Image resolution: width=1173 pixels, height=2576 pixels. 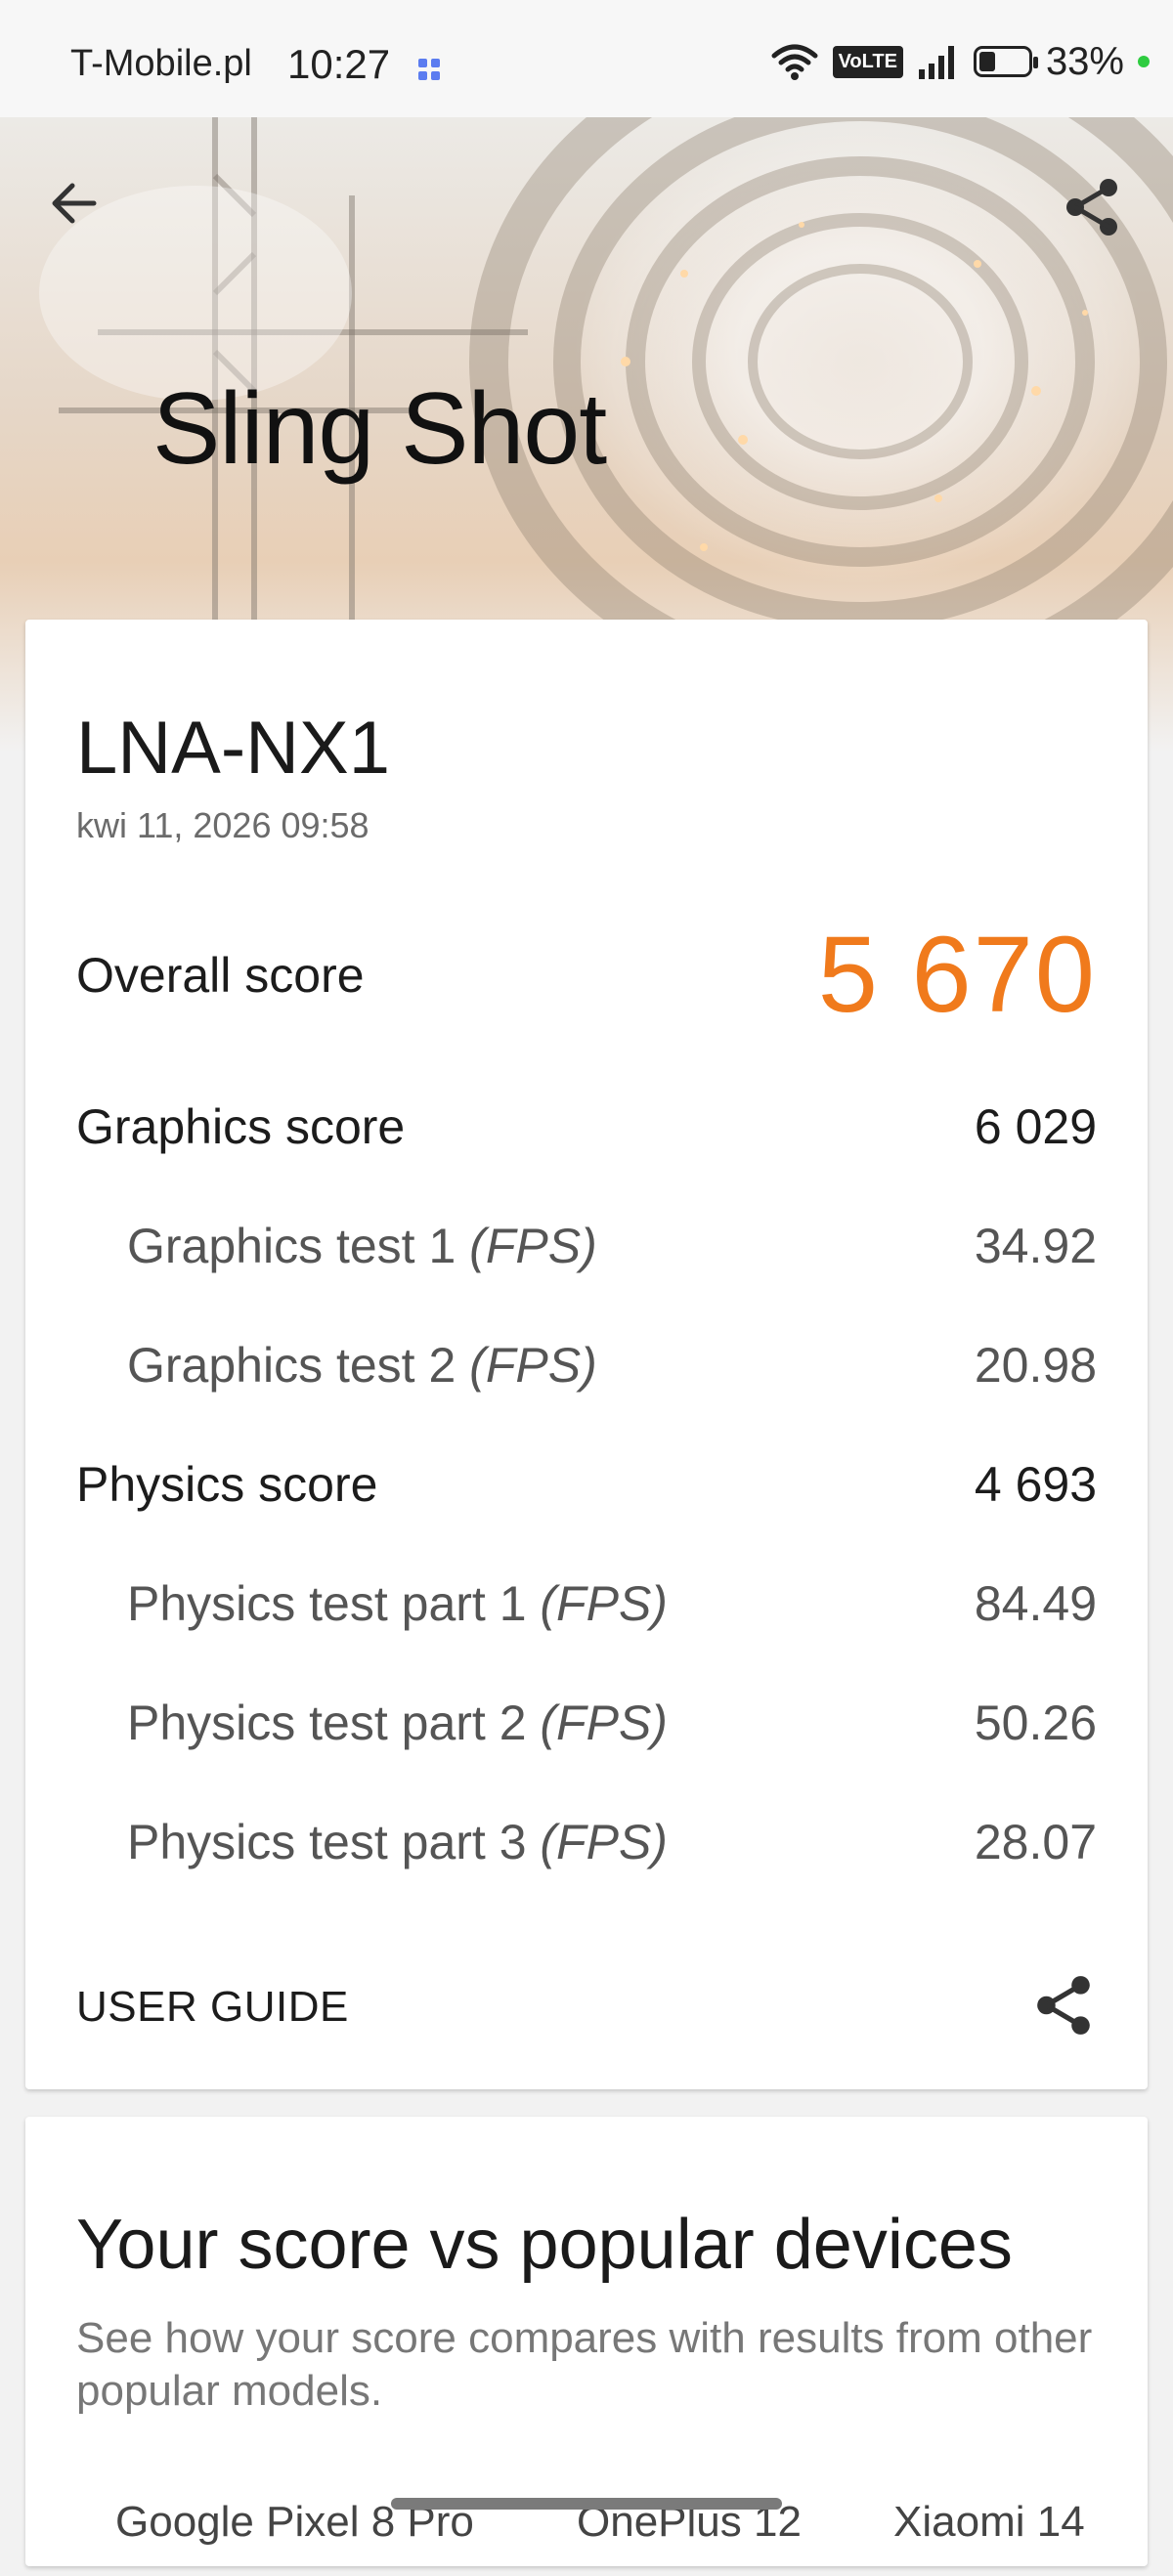 What do you see at coordinates (1035, 1246) in the screenshot?
I see `graphics-test-value: 34.92` at bounding box center [1035, 1246].